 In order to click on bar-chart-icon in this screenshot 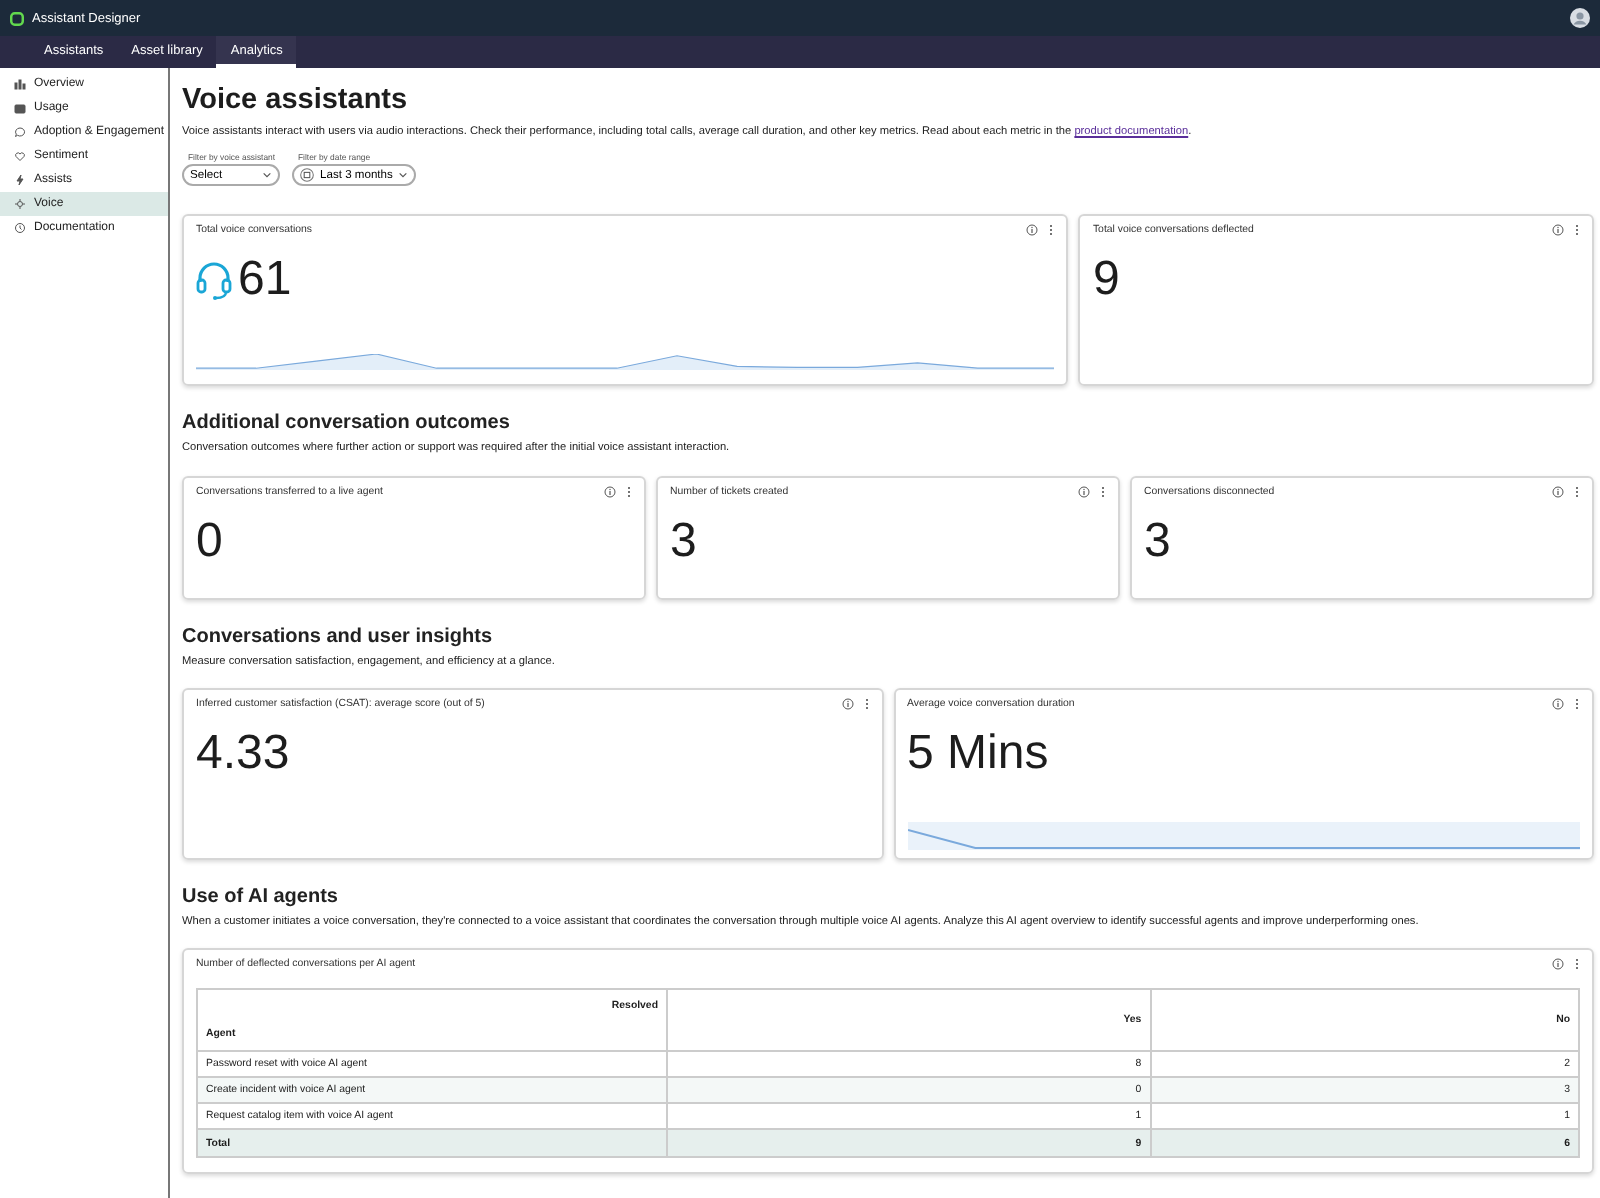, I will do `click(20, 84)`.